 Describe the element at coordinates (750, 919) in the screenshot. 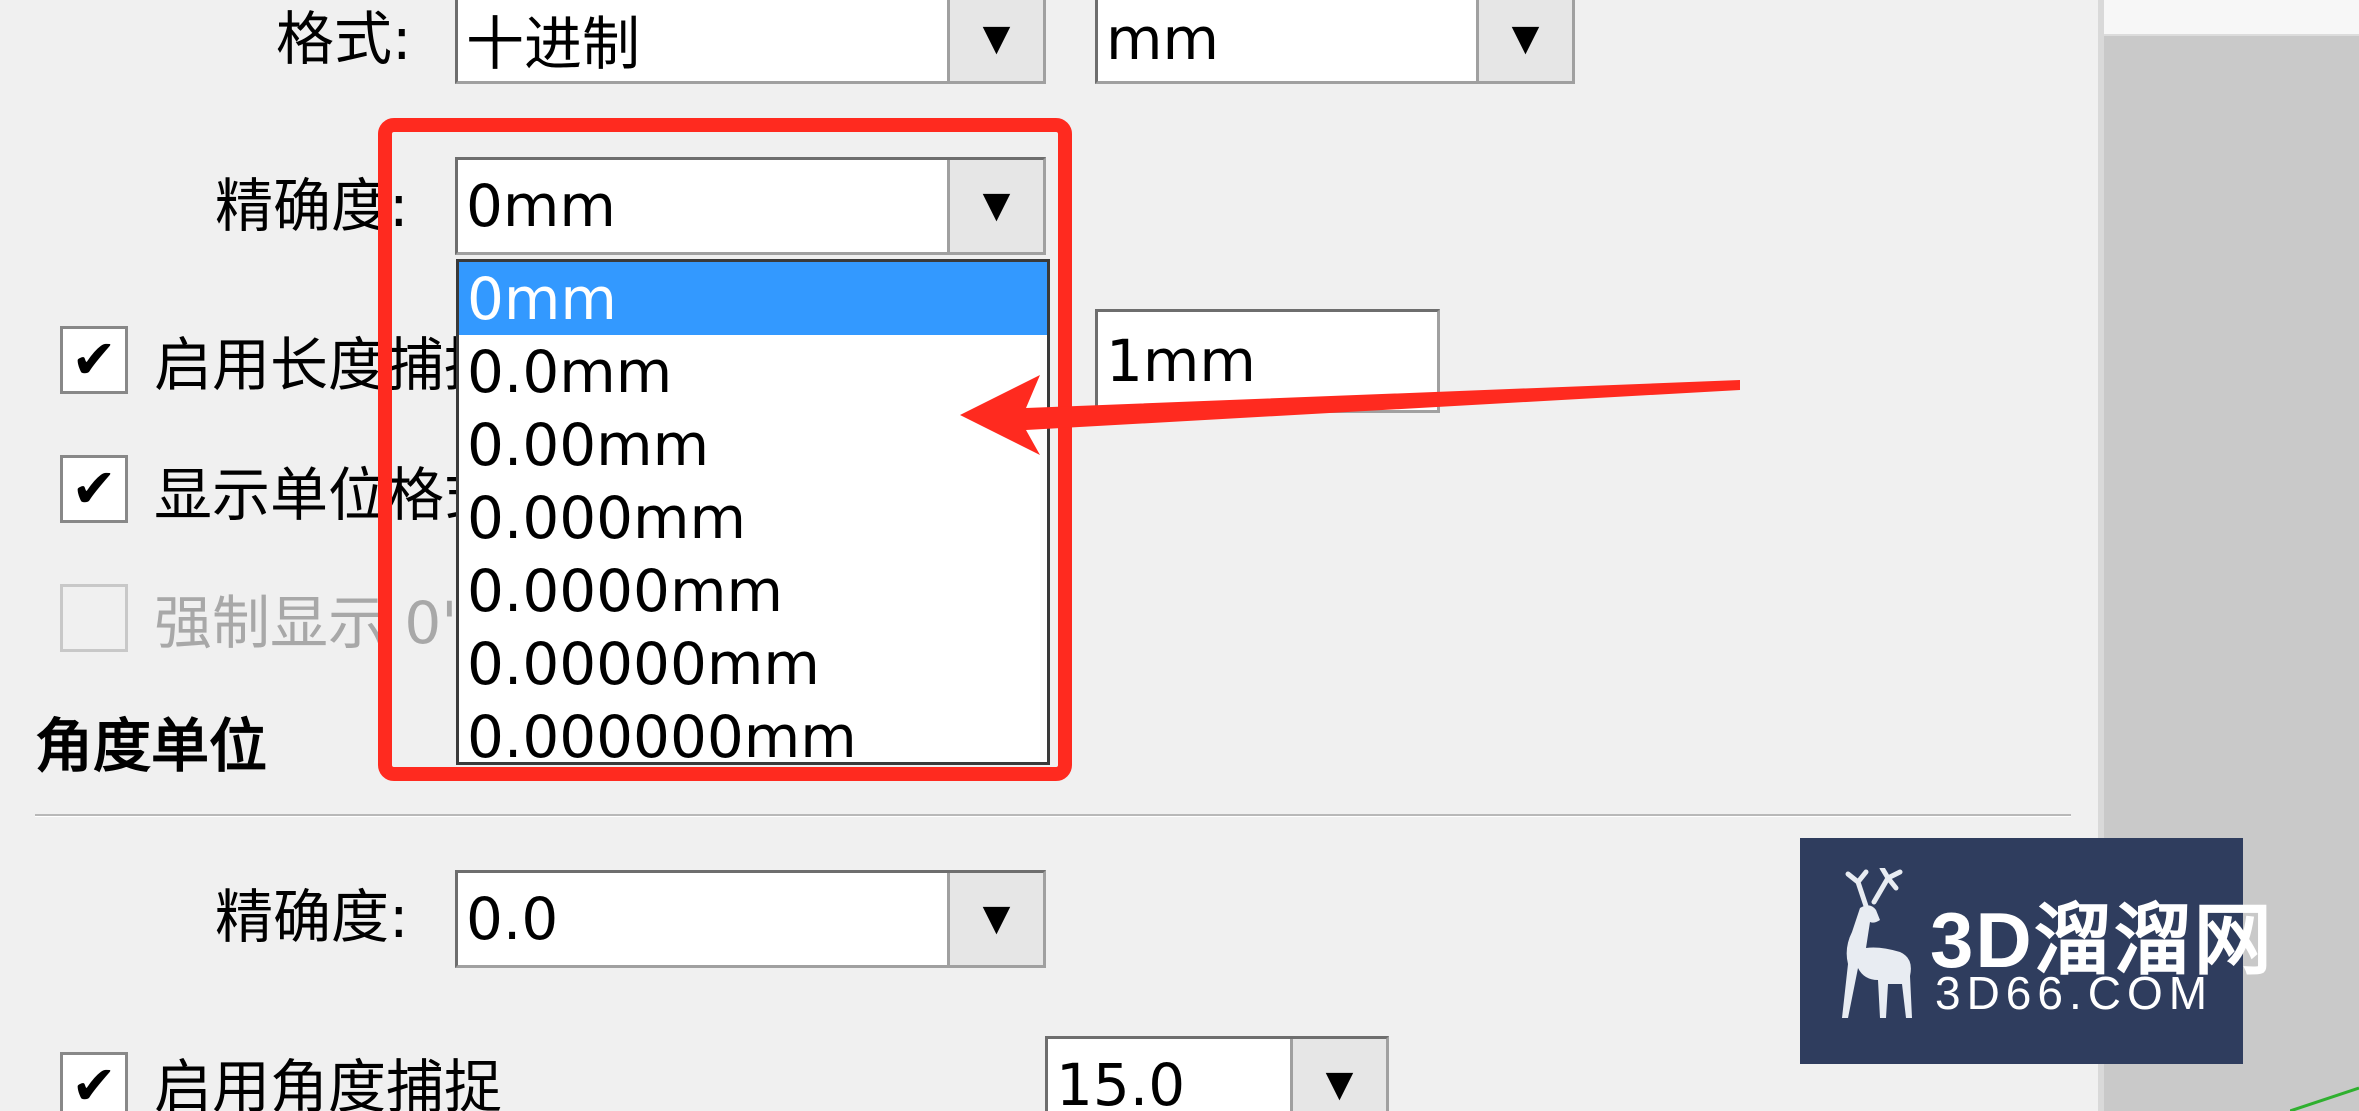

I see `angle-precision-combobox: 0.0 ▼` at that location.